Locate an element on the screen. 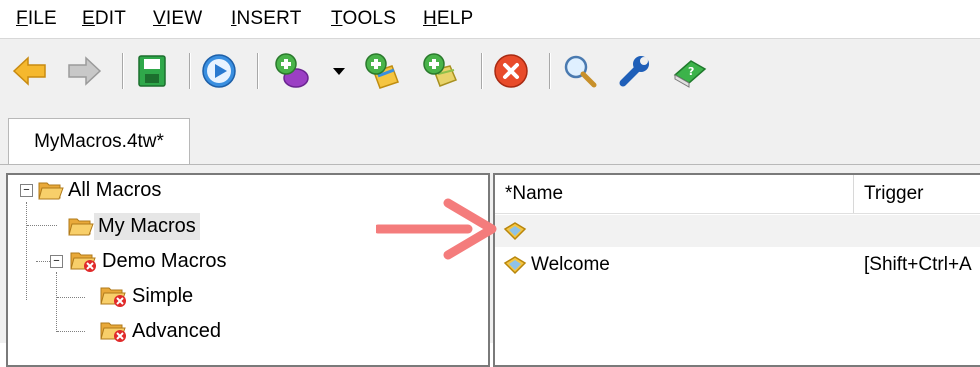  delete-icon is located at coordinates (511, 71).